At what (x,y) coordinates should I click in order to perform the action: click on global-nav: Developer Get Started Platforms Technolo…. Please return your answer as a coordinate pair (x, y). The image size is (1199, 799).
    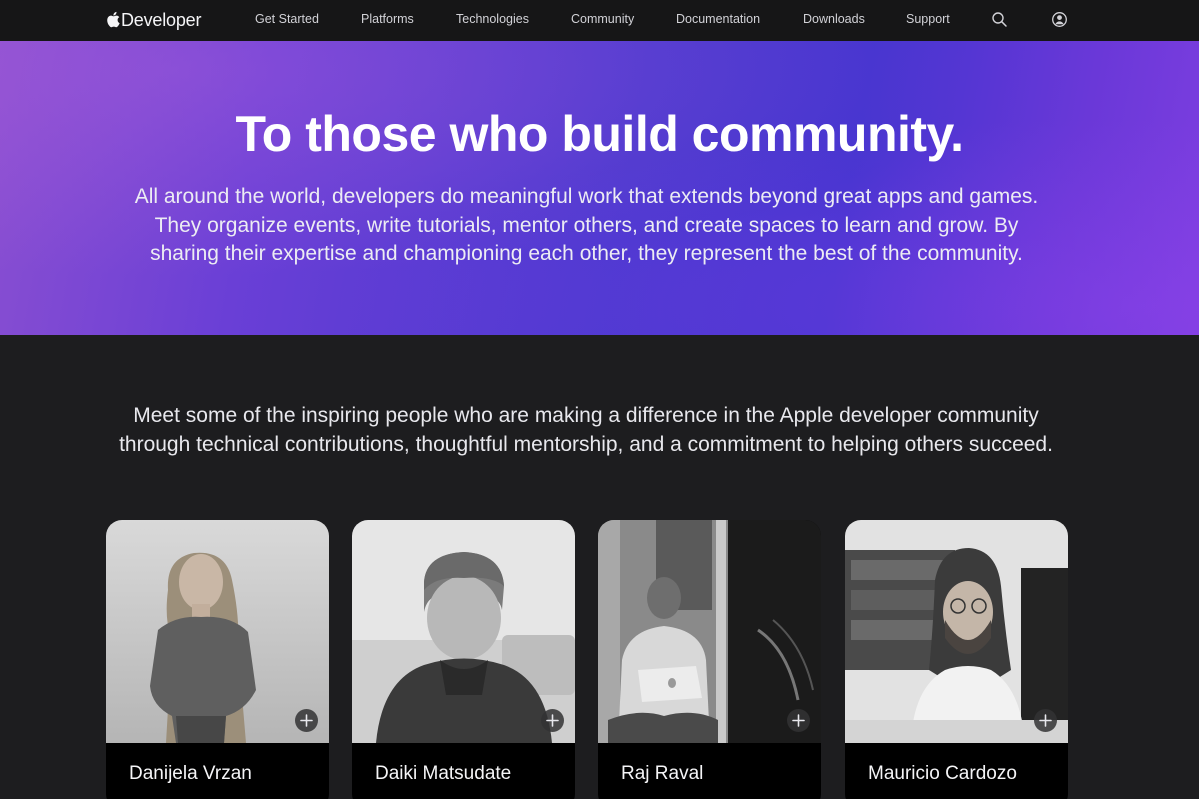
    Looking at the image, I should click on (599, 20).